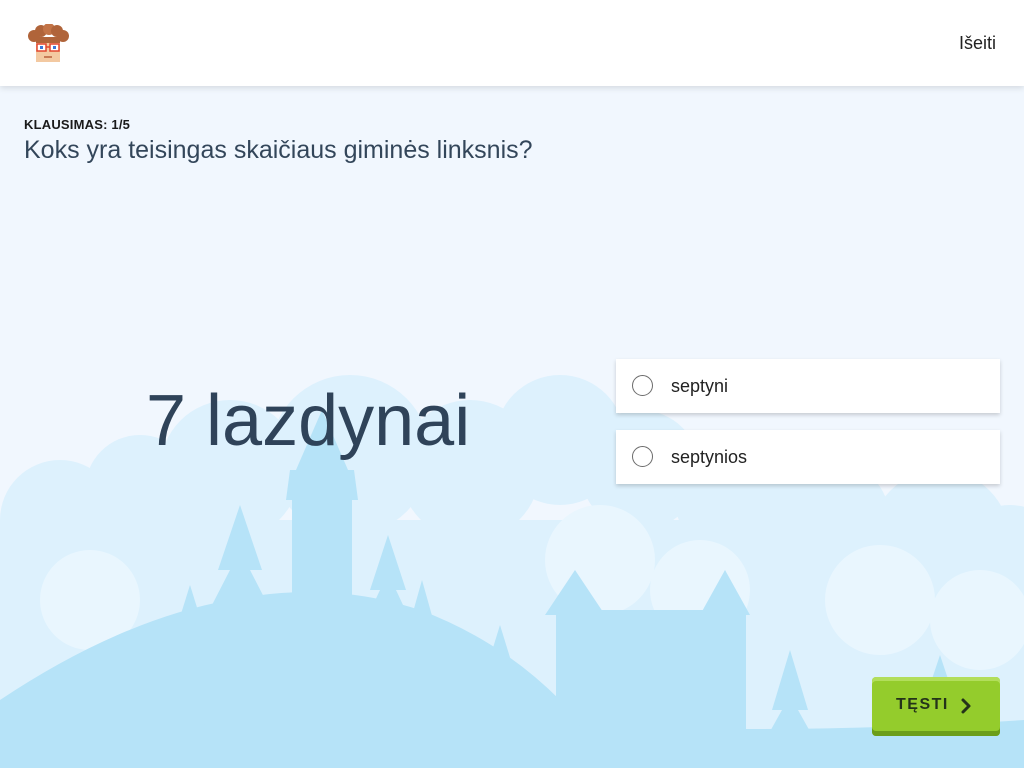  What do you see at coordinates (709, 457) in the screenshot?
I see `answer-option-label: septynios` at bounding box center [709, 457].